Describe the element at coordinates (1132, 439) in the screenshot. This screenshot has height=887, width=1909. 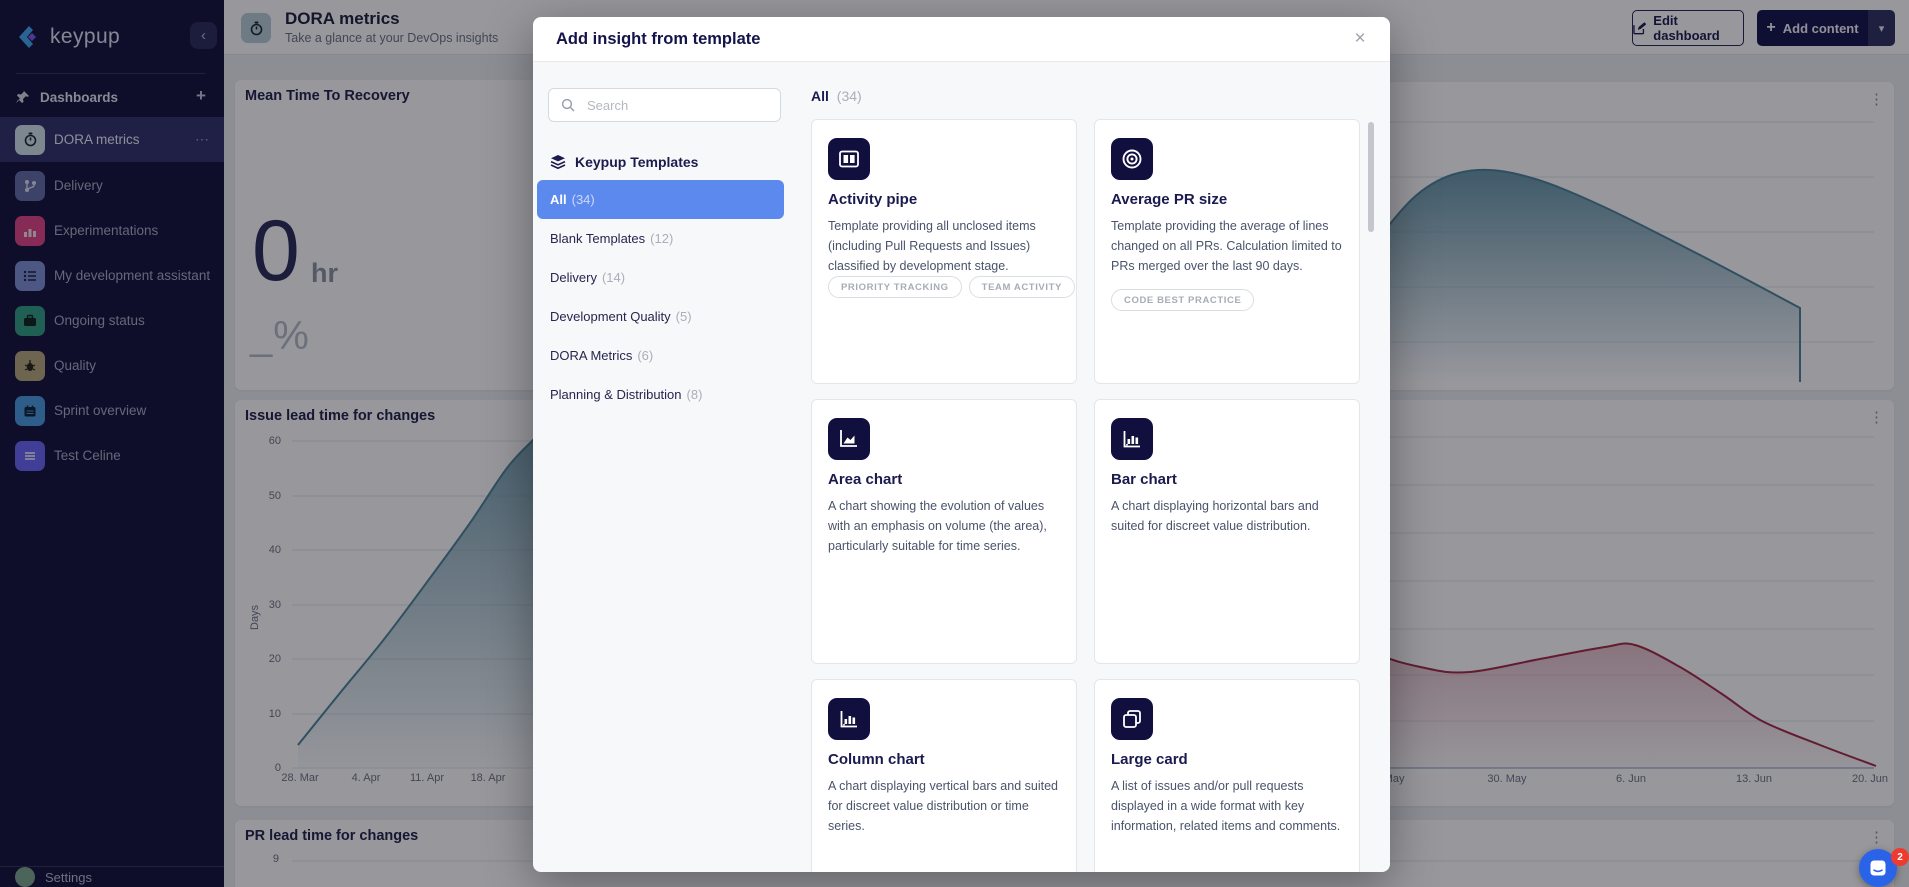
I see `bar-chart-icon` at that location.